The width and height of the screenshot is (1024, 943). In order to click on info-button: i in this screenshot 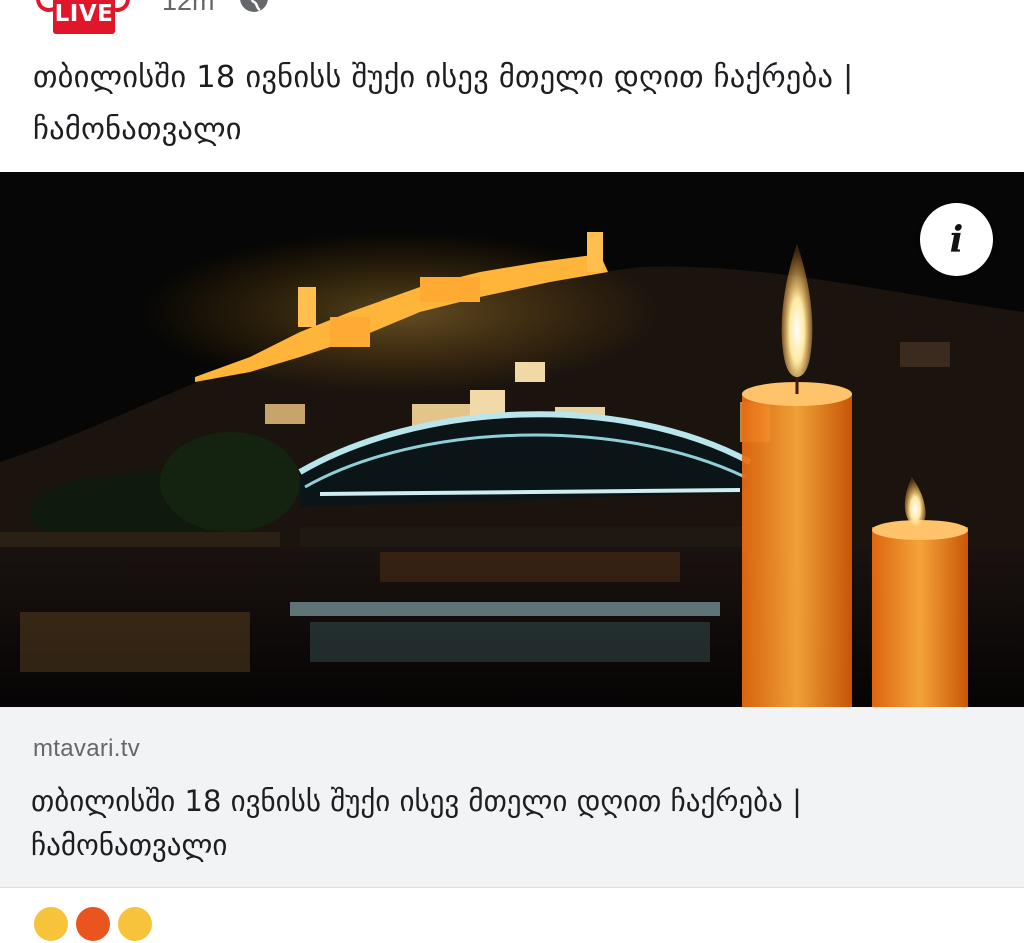, I will do `click(956, 239)`.